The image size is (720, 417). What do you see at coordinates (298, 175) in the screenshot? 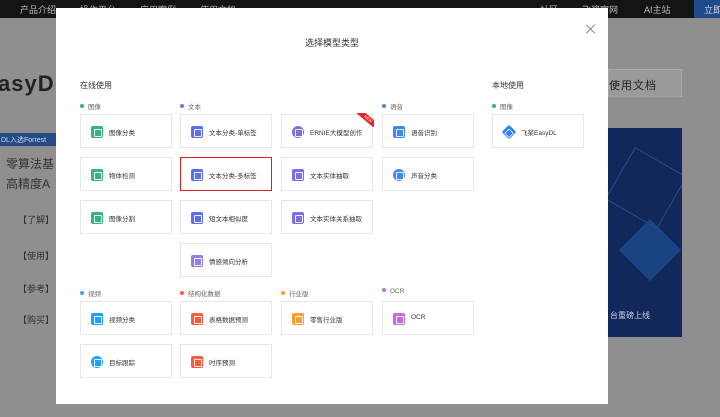
I see `entity-icon` at bounding box center [298, 175].